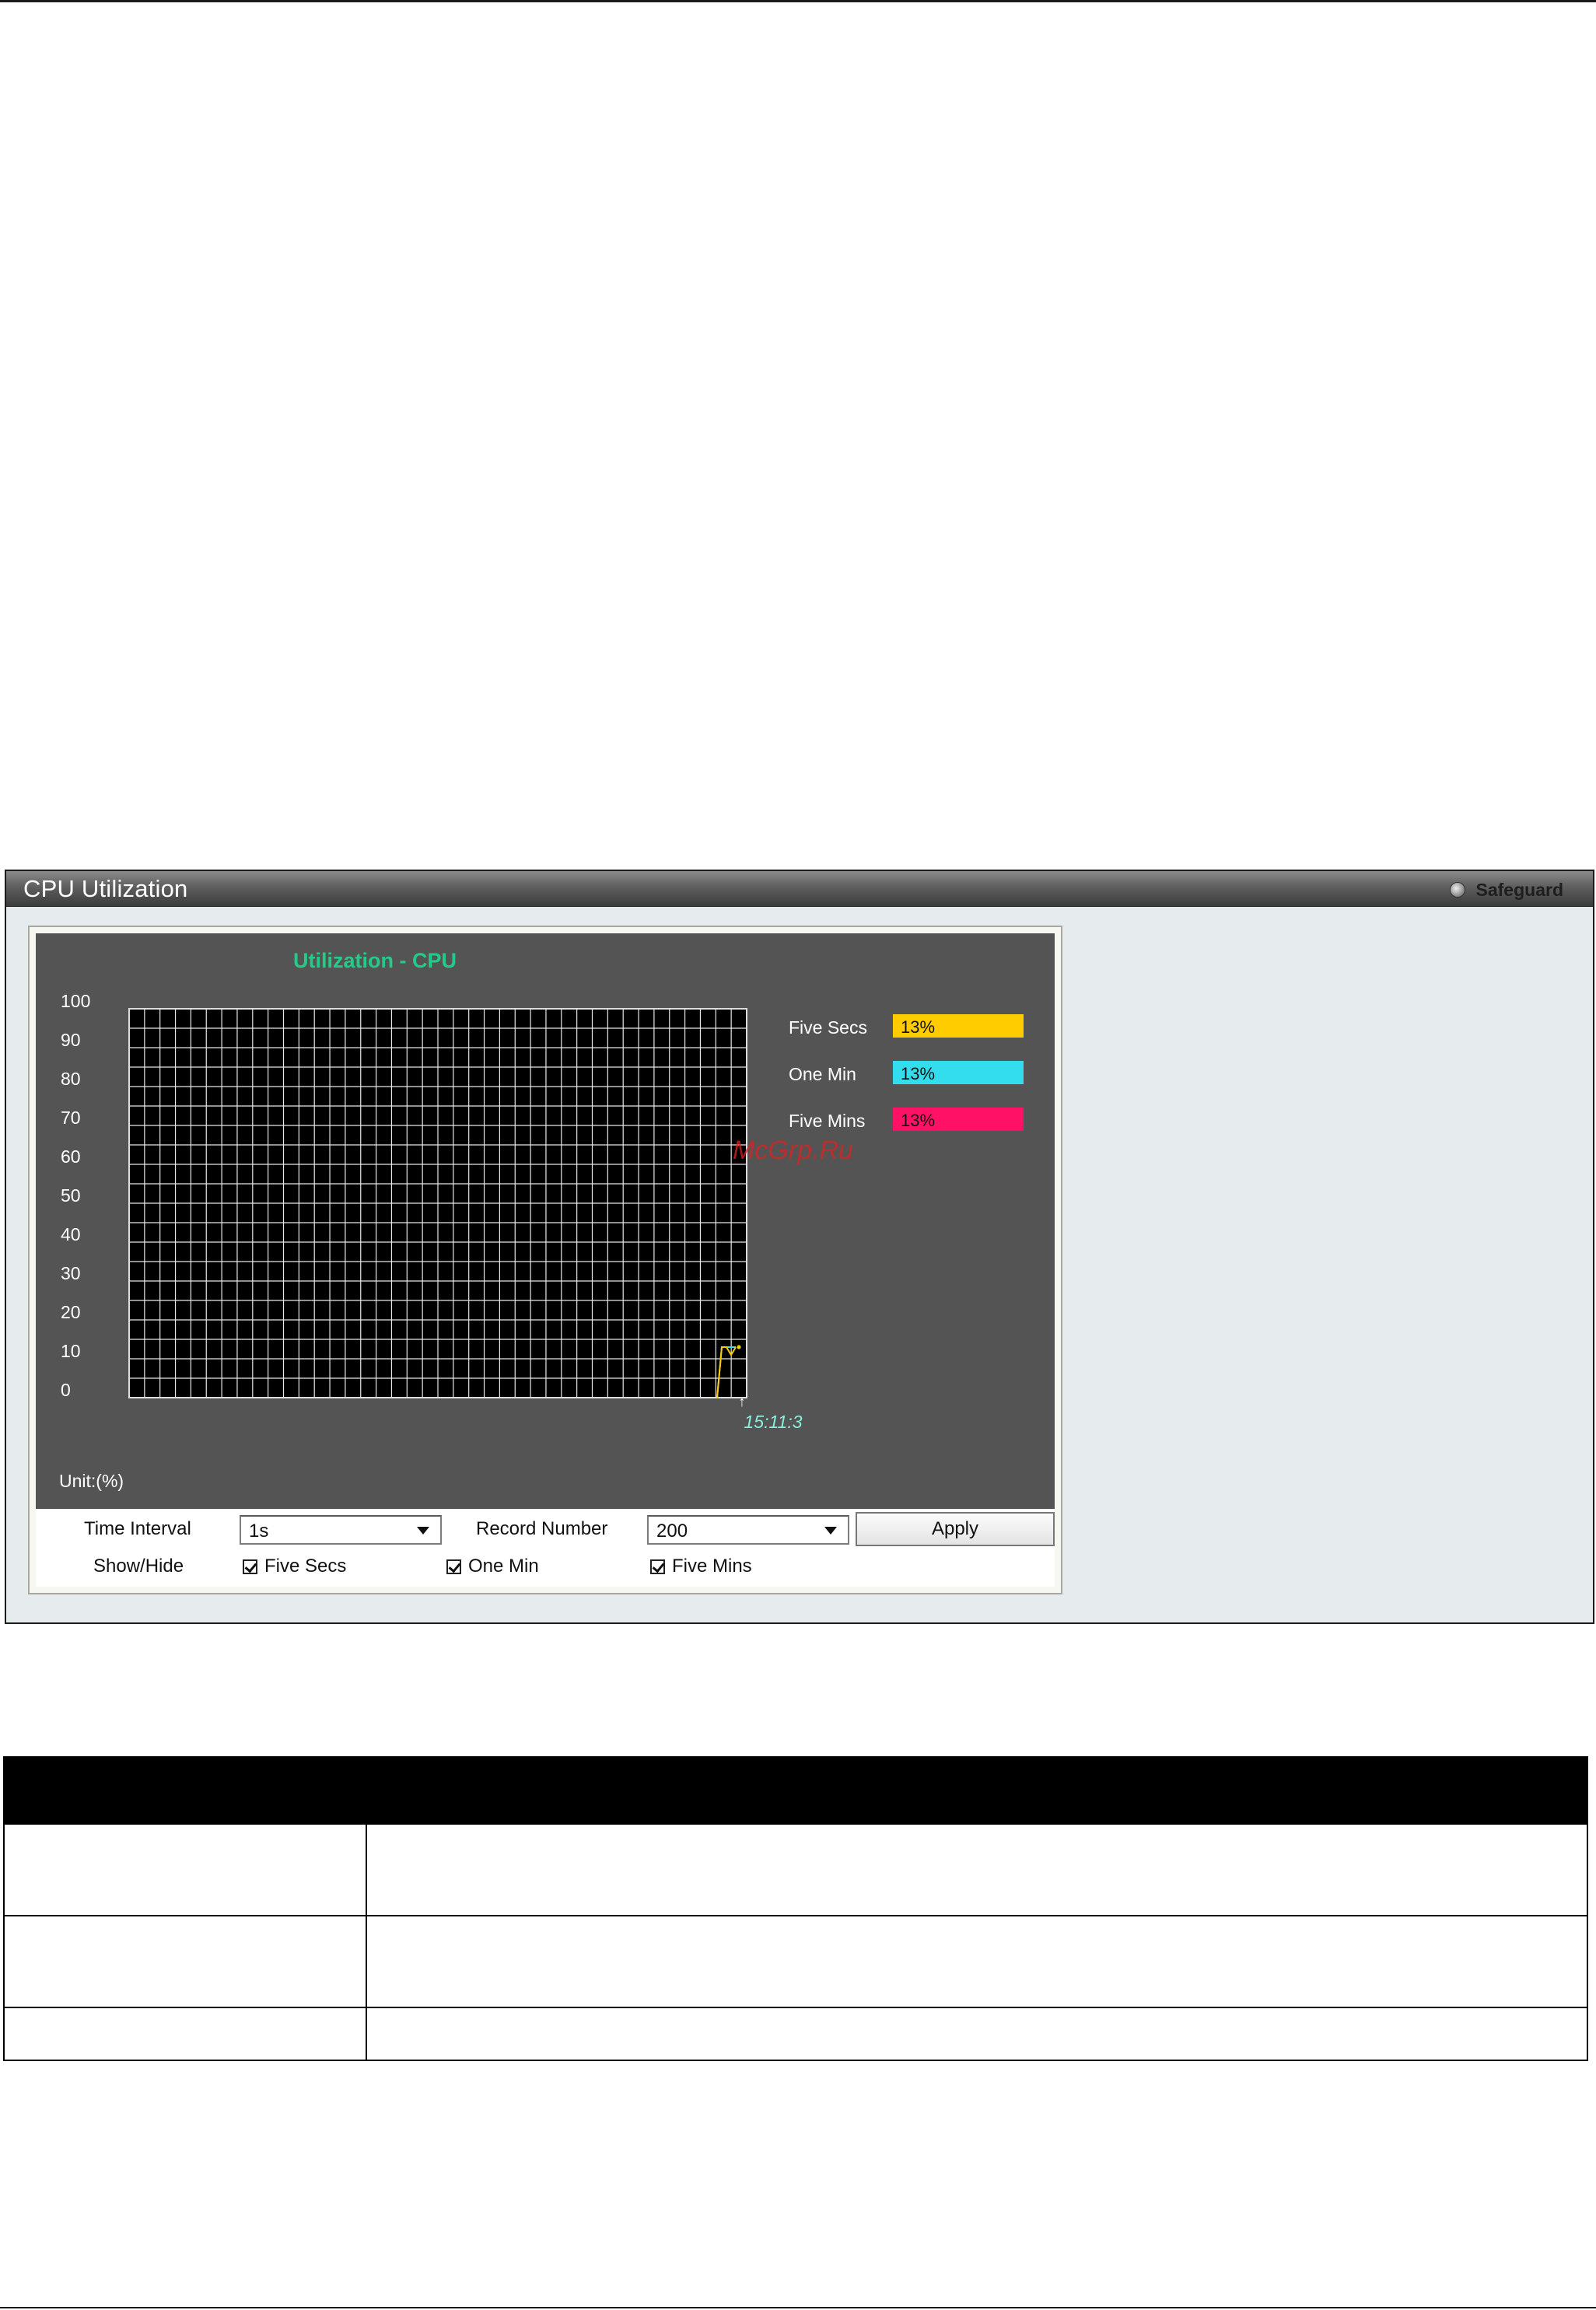  Describe the element at coordinates (71, 1040) in the screenshot. I see `y-tick-label: 90` at that location.